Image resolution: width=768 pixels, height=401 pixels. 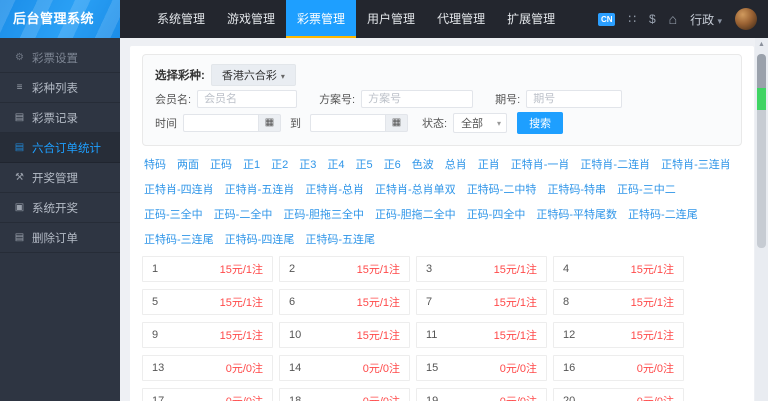 I want to click on bet-type-link: 两面, so click(x=188, y=164).